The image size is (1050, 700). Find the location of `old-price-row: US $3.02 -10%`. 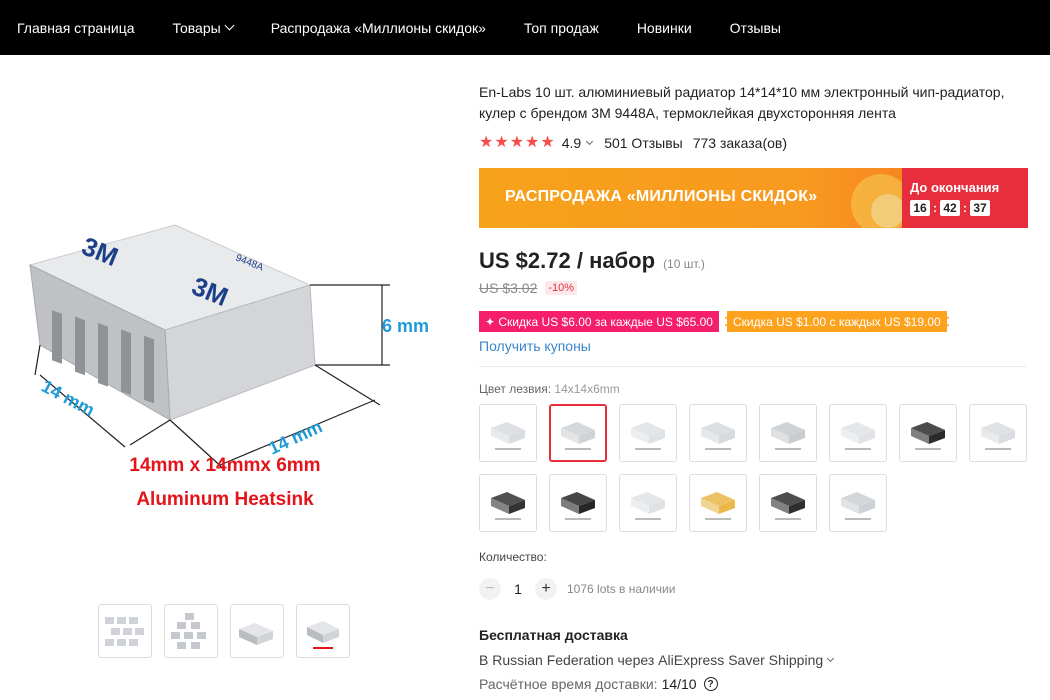

old-price-row: US $3.02 -10% is located at coordinates (528, 288).